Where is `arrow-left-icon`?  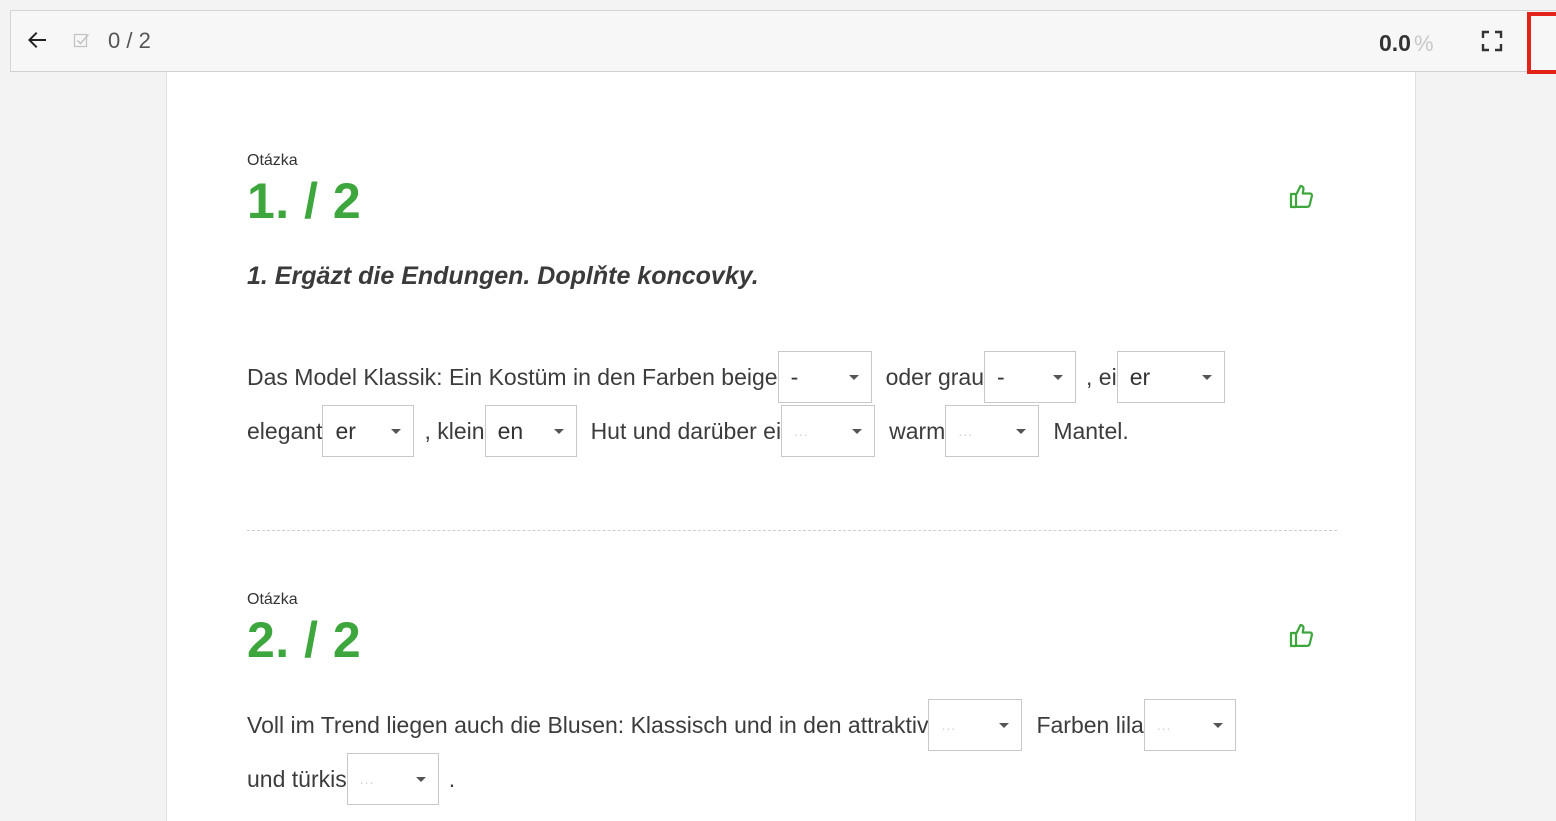 arrow-left-icon is located at coordinates (37, 40).